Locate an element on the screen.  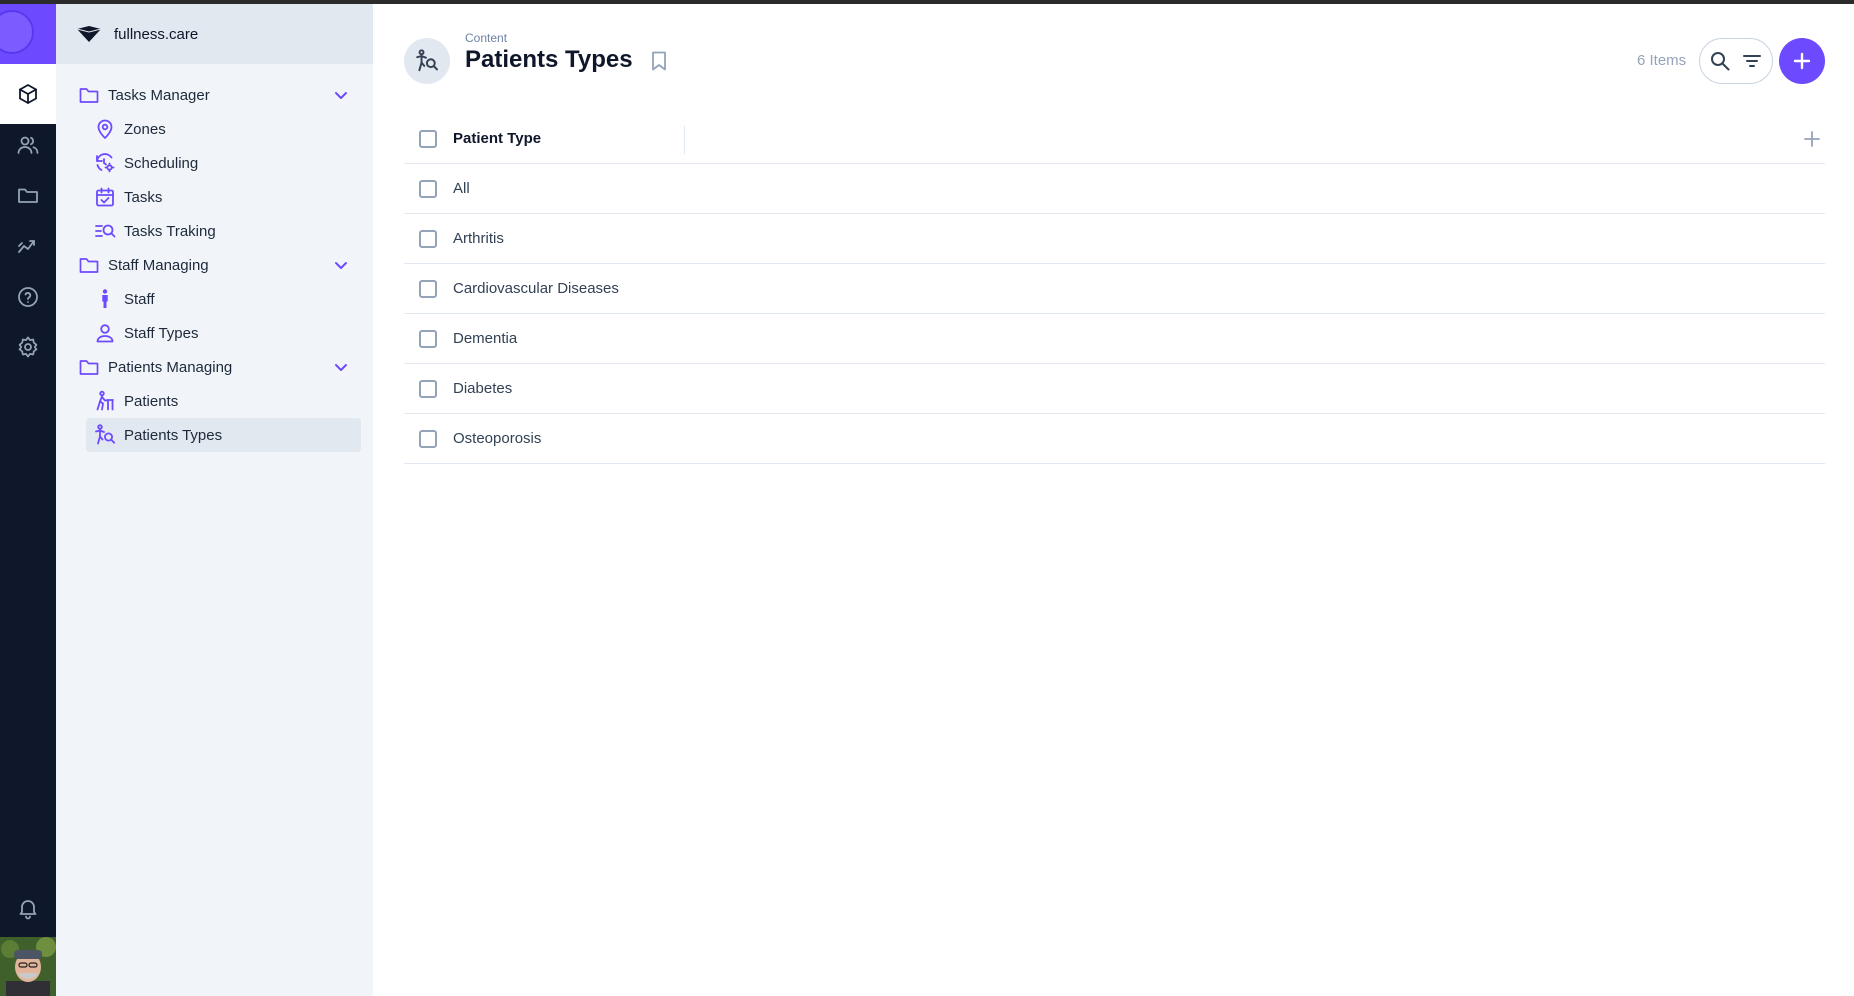
cell-patient-type: Cardiovascular Diseases is located at coordinates (536, 288).